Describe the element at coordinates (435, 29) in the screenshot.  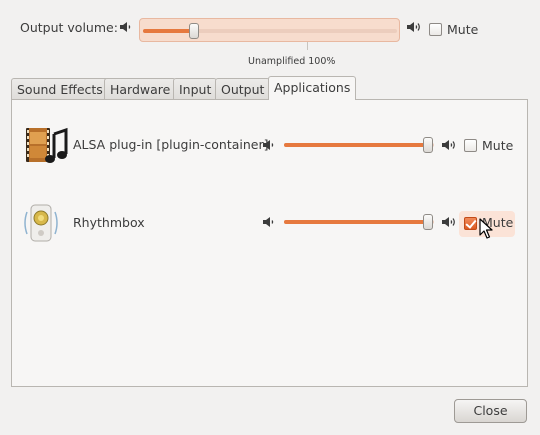
I see `output-mute-checkbox` at that location.